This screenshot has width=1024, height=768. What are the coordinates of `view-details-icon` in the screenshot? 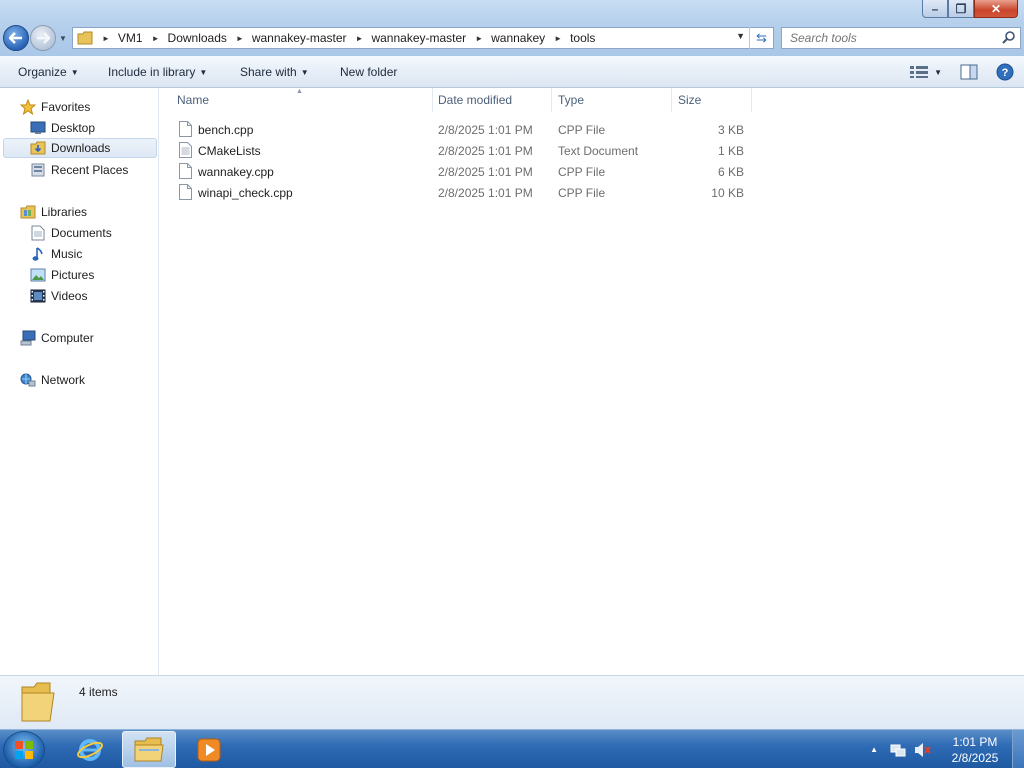 It's located at (919, 72).